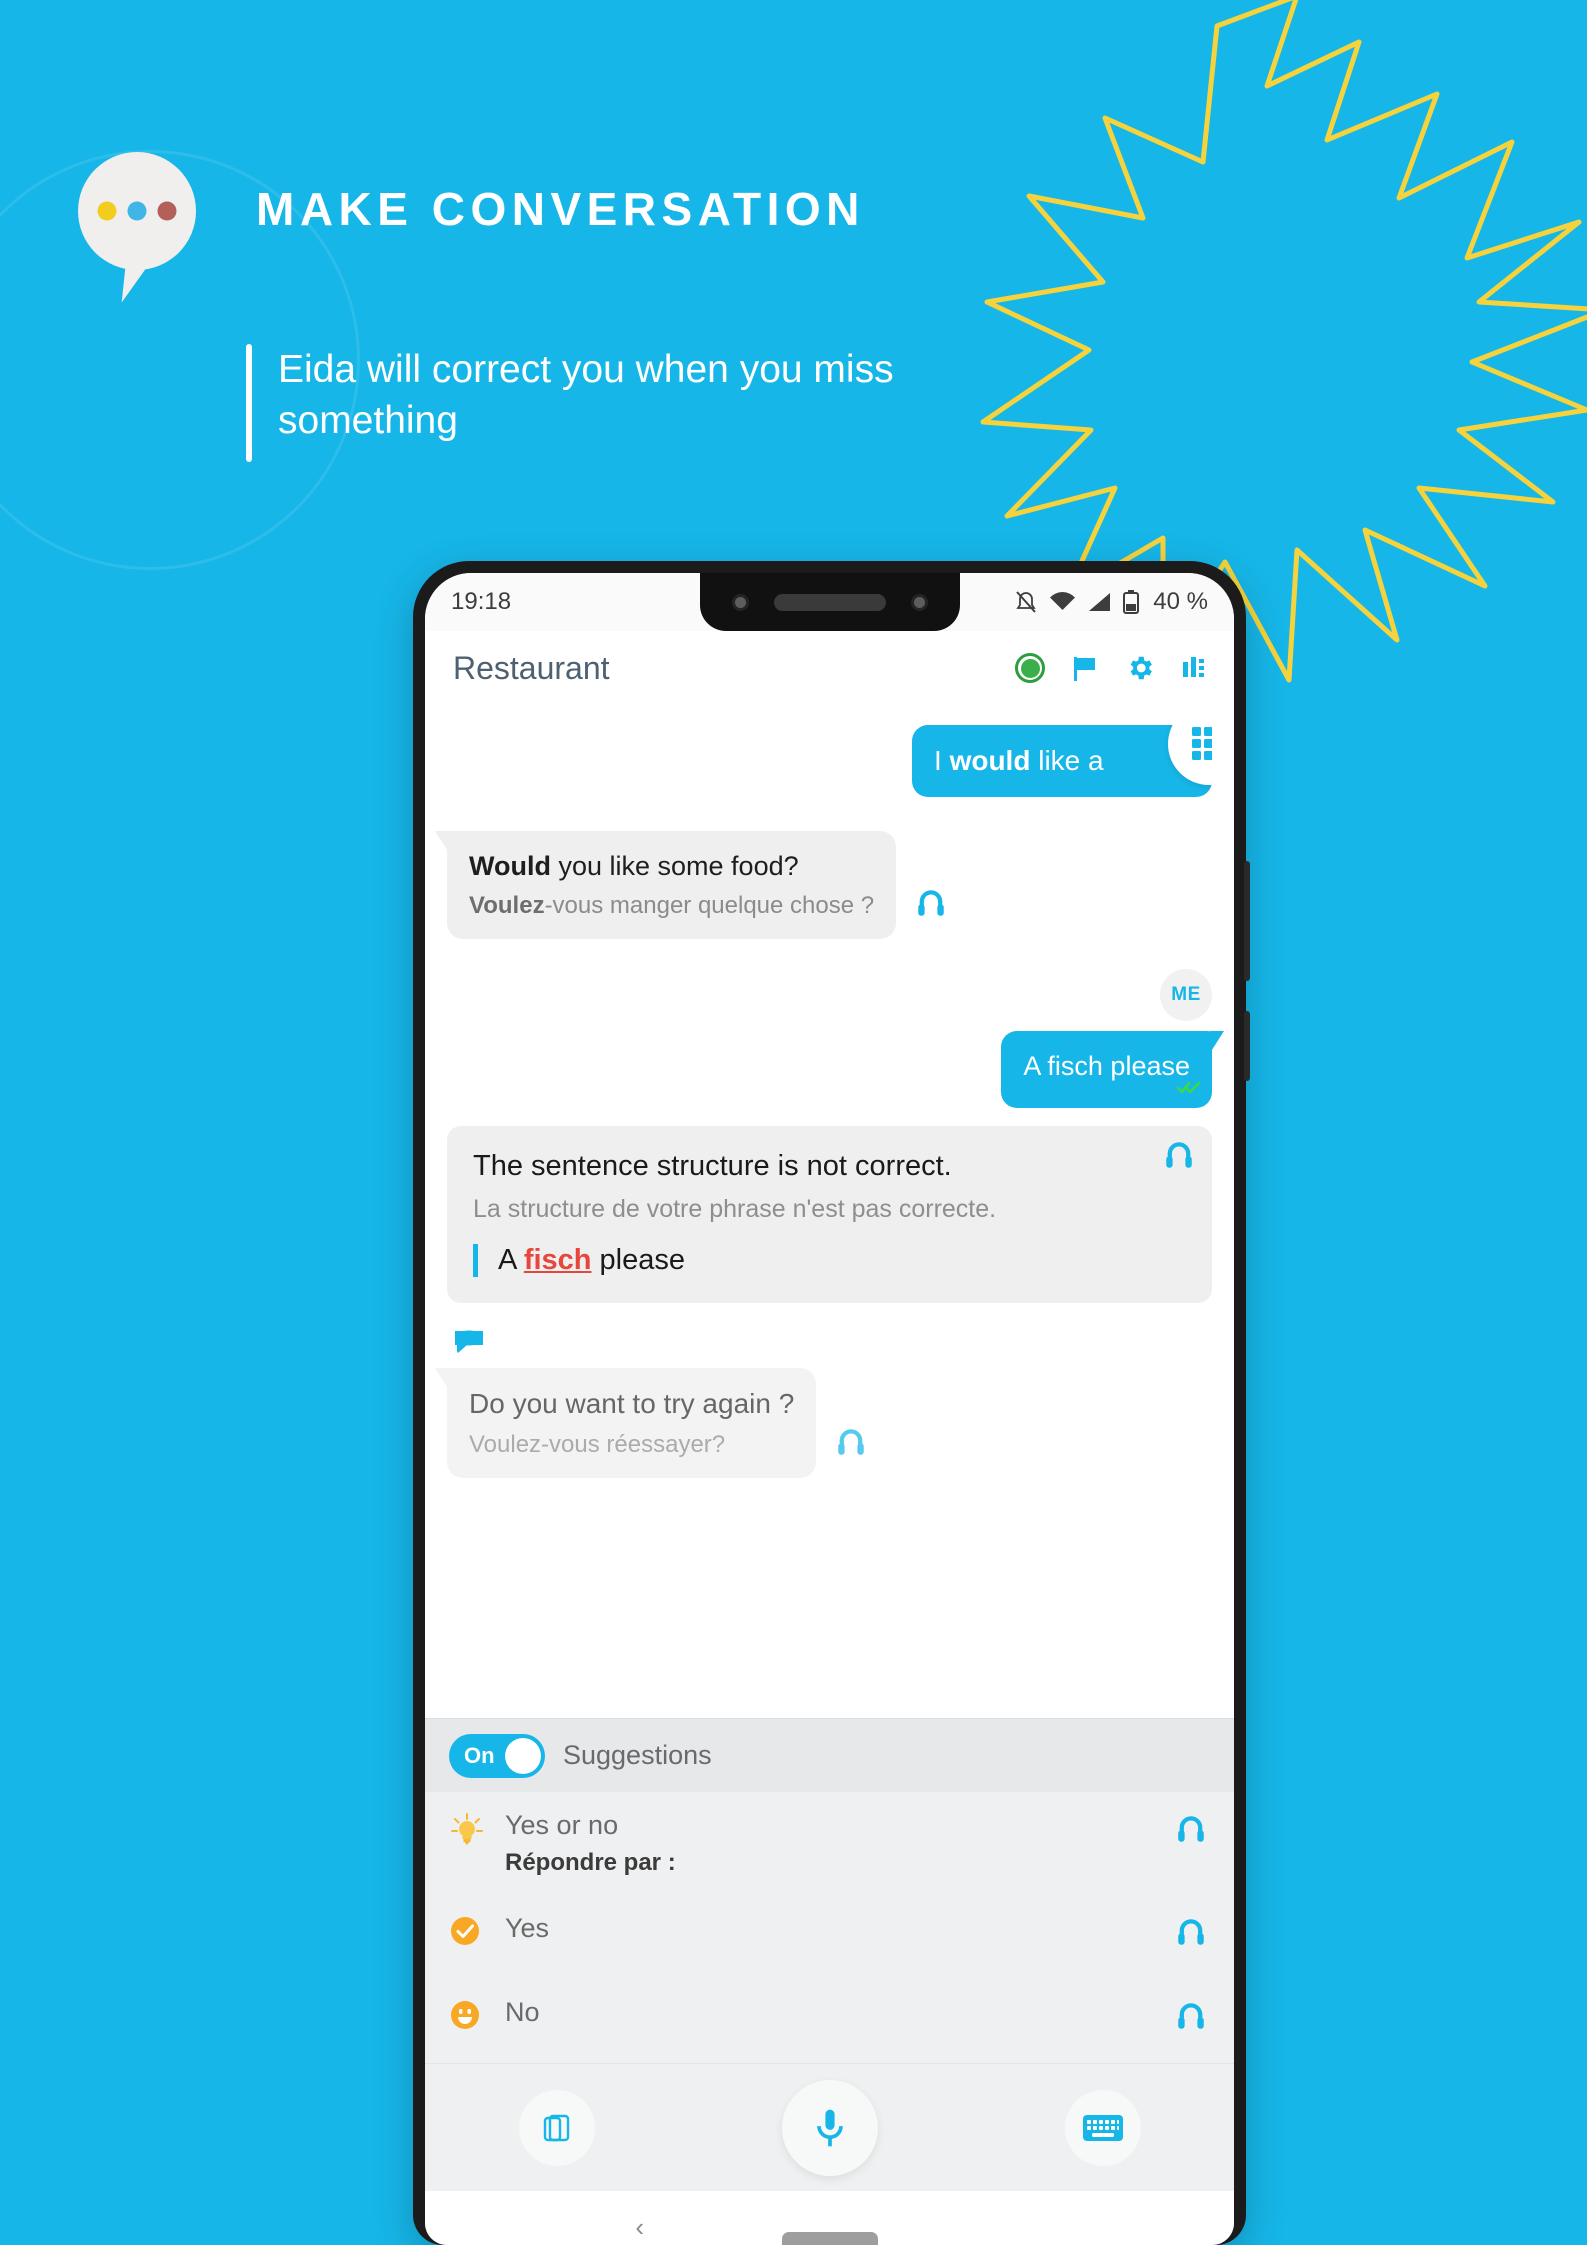 Image resolution: width=1587 pixels, height=2245 pixels. I want to click on read-receipt-icon, so click(1189, 1086).